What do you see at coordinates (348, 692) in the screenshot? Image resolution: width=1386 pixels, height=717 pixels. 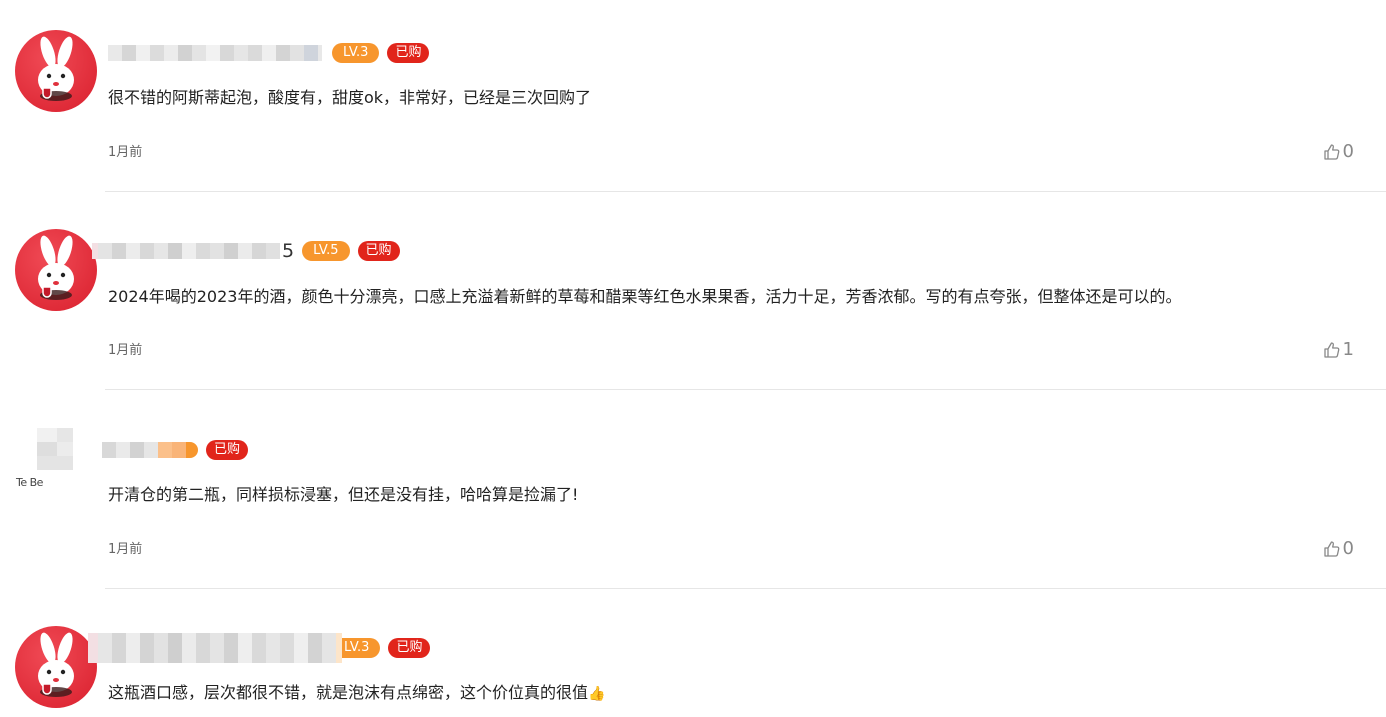 I see `comment-text-body: 这瓶酒口感，层次都很不错，就是泡沫有点绵密，这个价位真的很值` at bounding box center [348, 692].